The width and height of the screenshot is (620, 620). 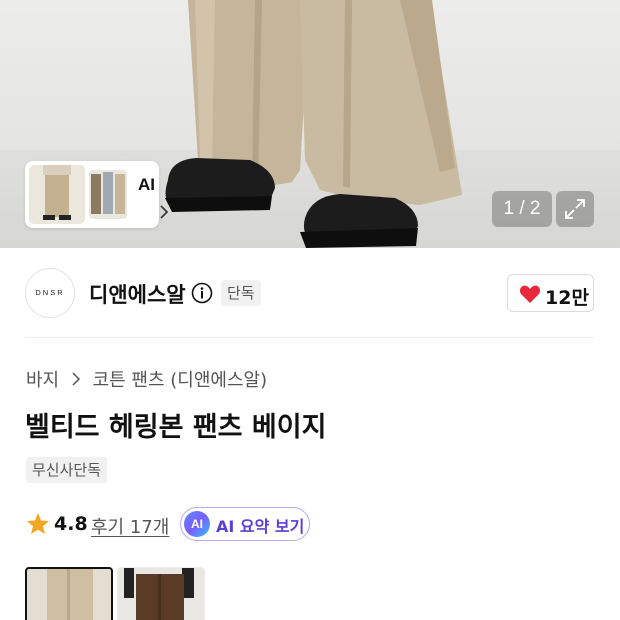 I want to click on star-icon, so click(x=38, y=523).